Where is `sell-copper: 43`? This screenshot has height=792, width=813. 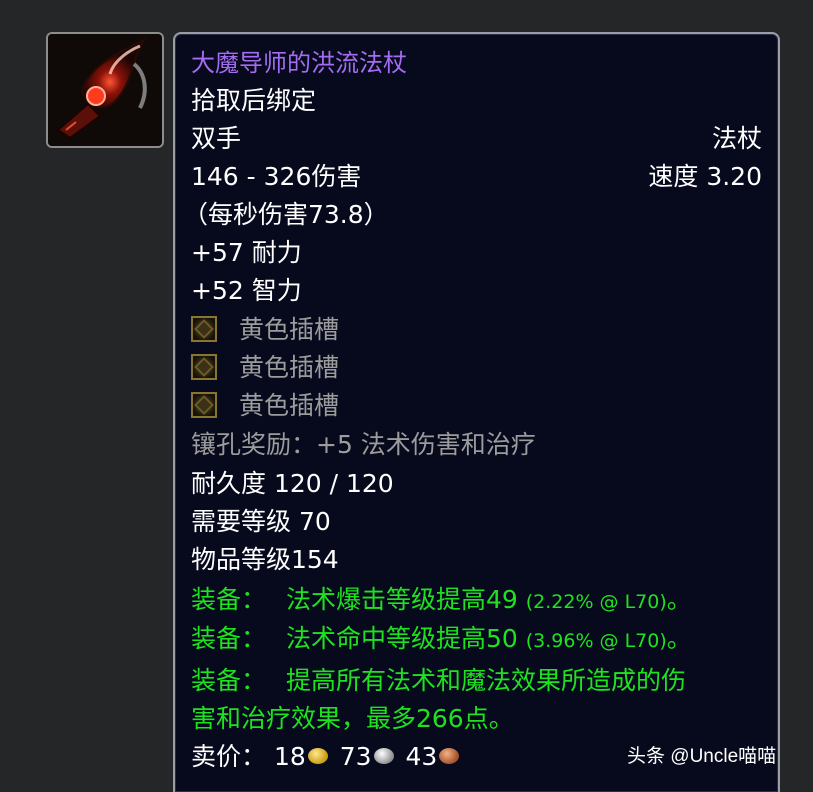
sell-copper: 43 is located at coordinates (421, 756).